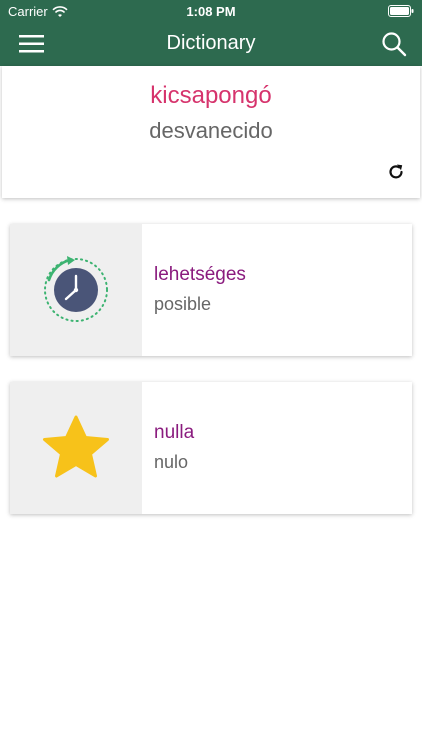 This screenshot has width=422, height=750. I want to click on hungarian-word: kicsapongó, so click(211, 95).